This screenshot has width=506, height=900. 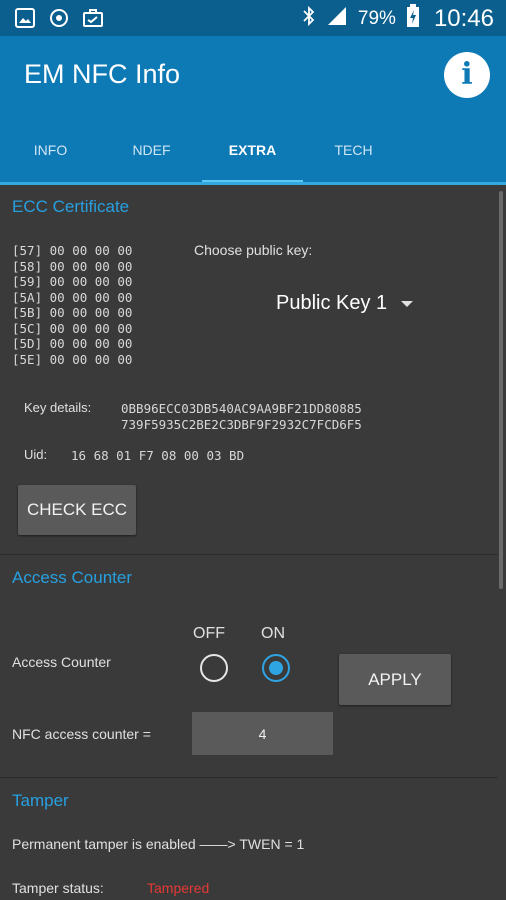 I want to click on tab-extra: EXTRA, so click(x=252, y=158).